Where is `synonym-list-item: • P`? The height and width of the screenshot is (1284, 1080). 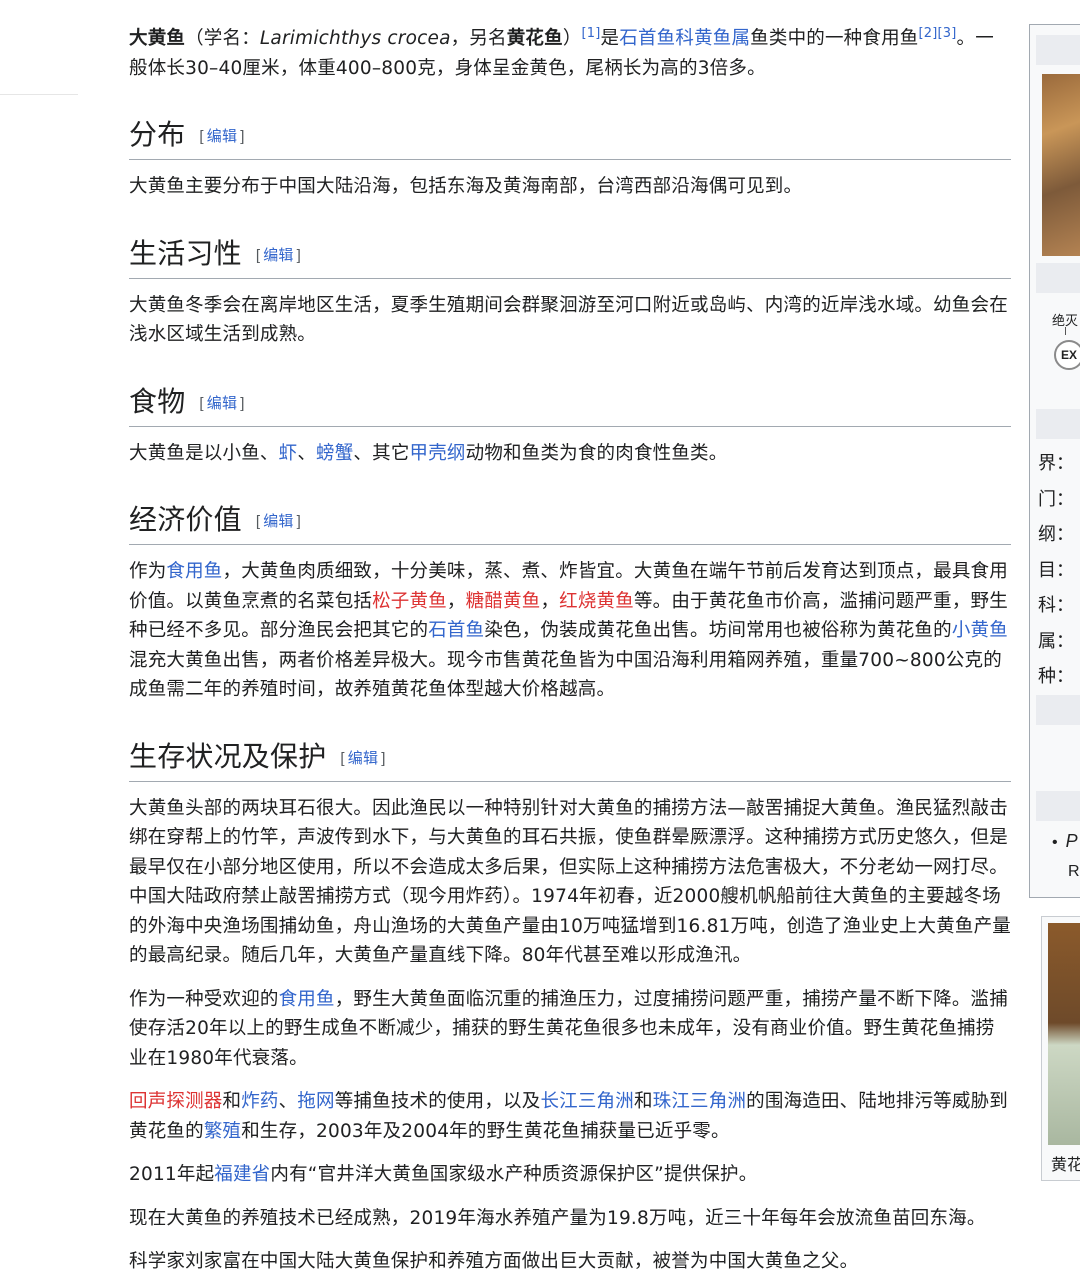 synonym-list-item: • P is located at coordinates (1065, 841).